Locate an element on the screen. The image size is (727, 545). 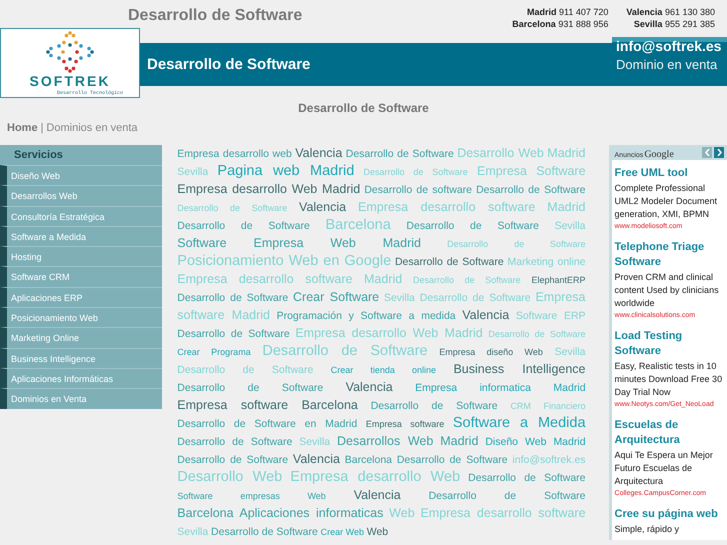
tag-link: Empresa diseño Web is located at coordinates (491, 352).